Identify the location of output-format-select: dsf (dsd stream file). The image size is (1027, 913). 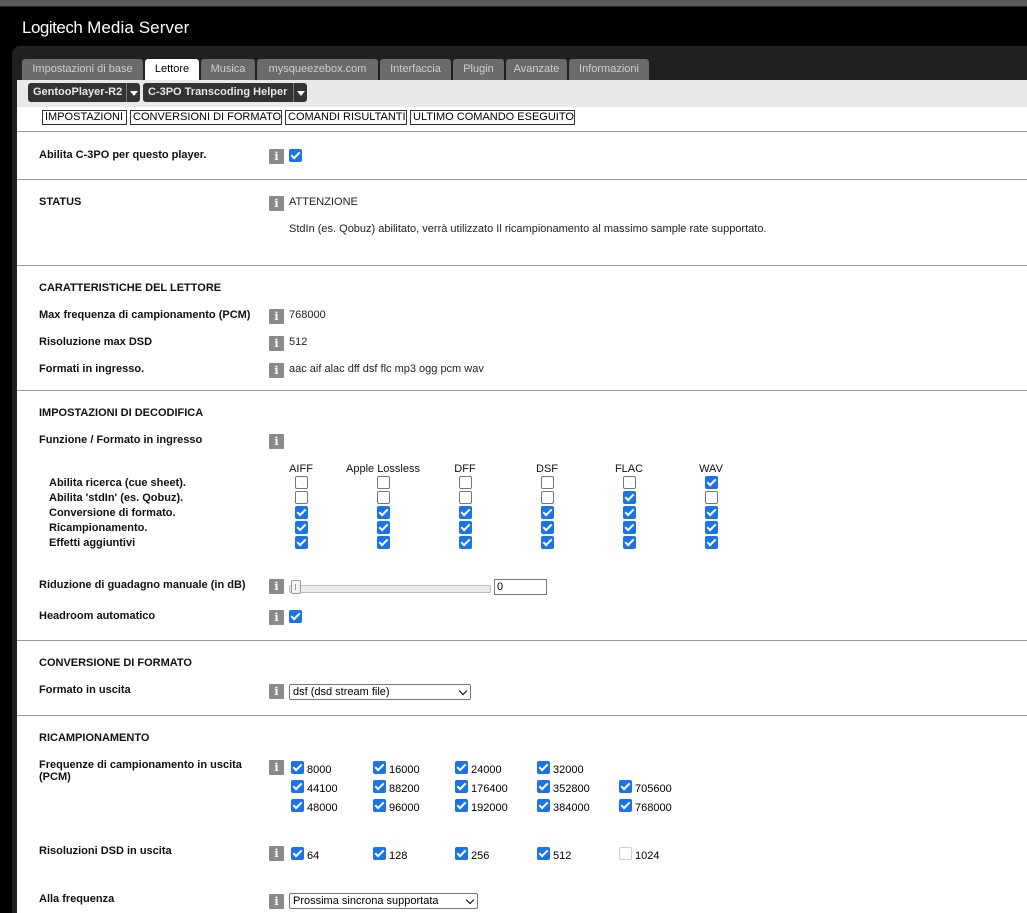
(380, 692).